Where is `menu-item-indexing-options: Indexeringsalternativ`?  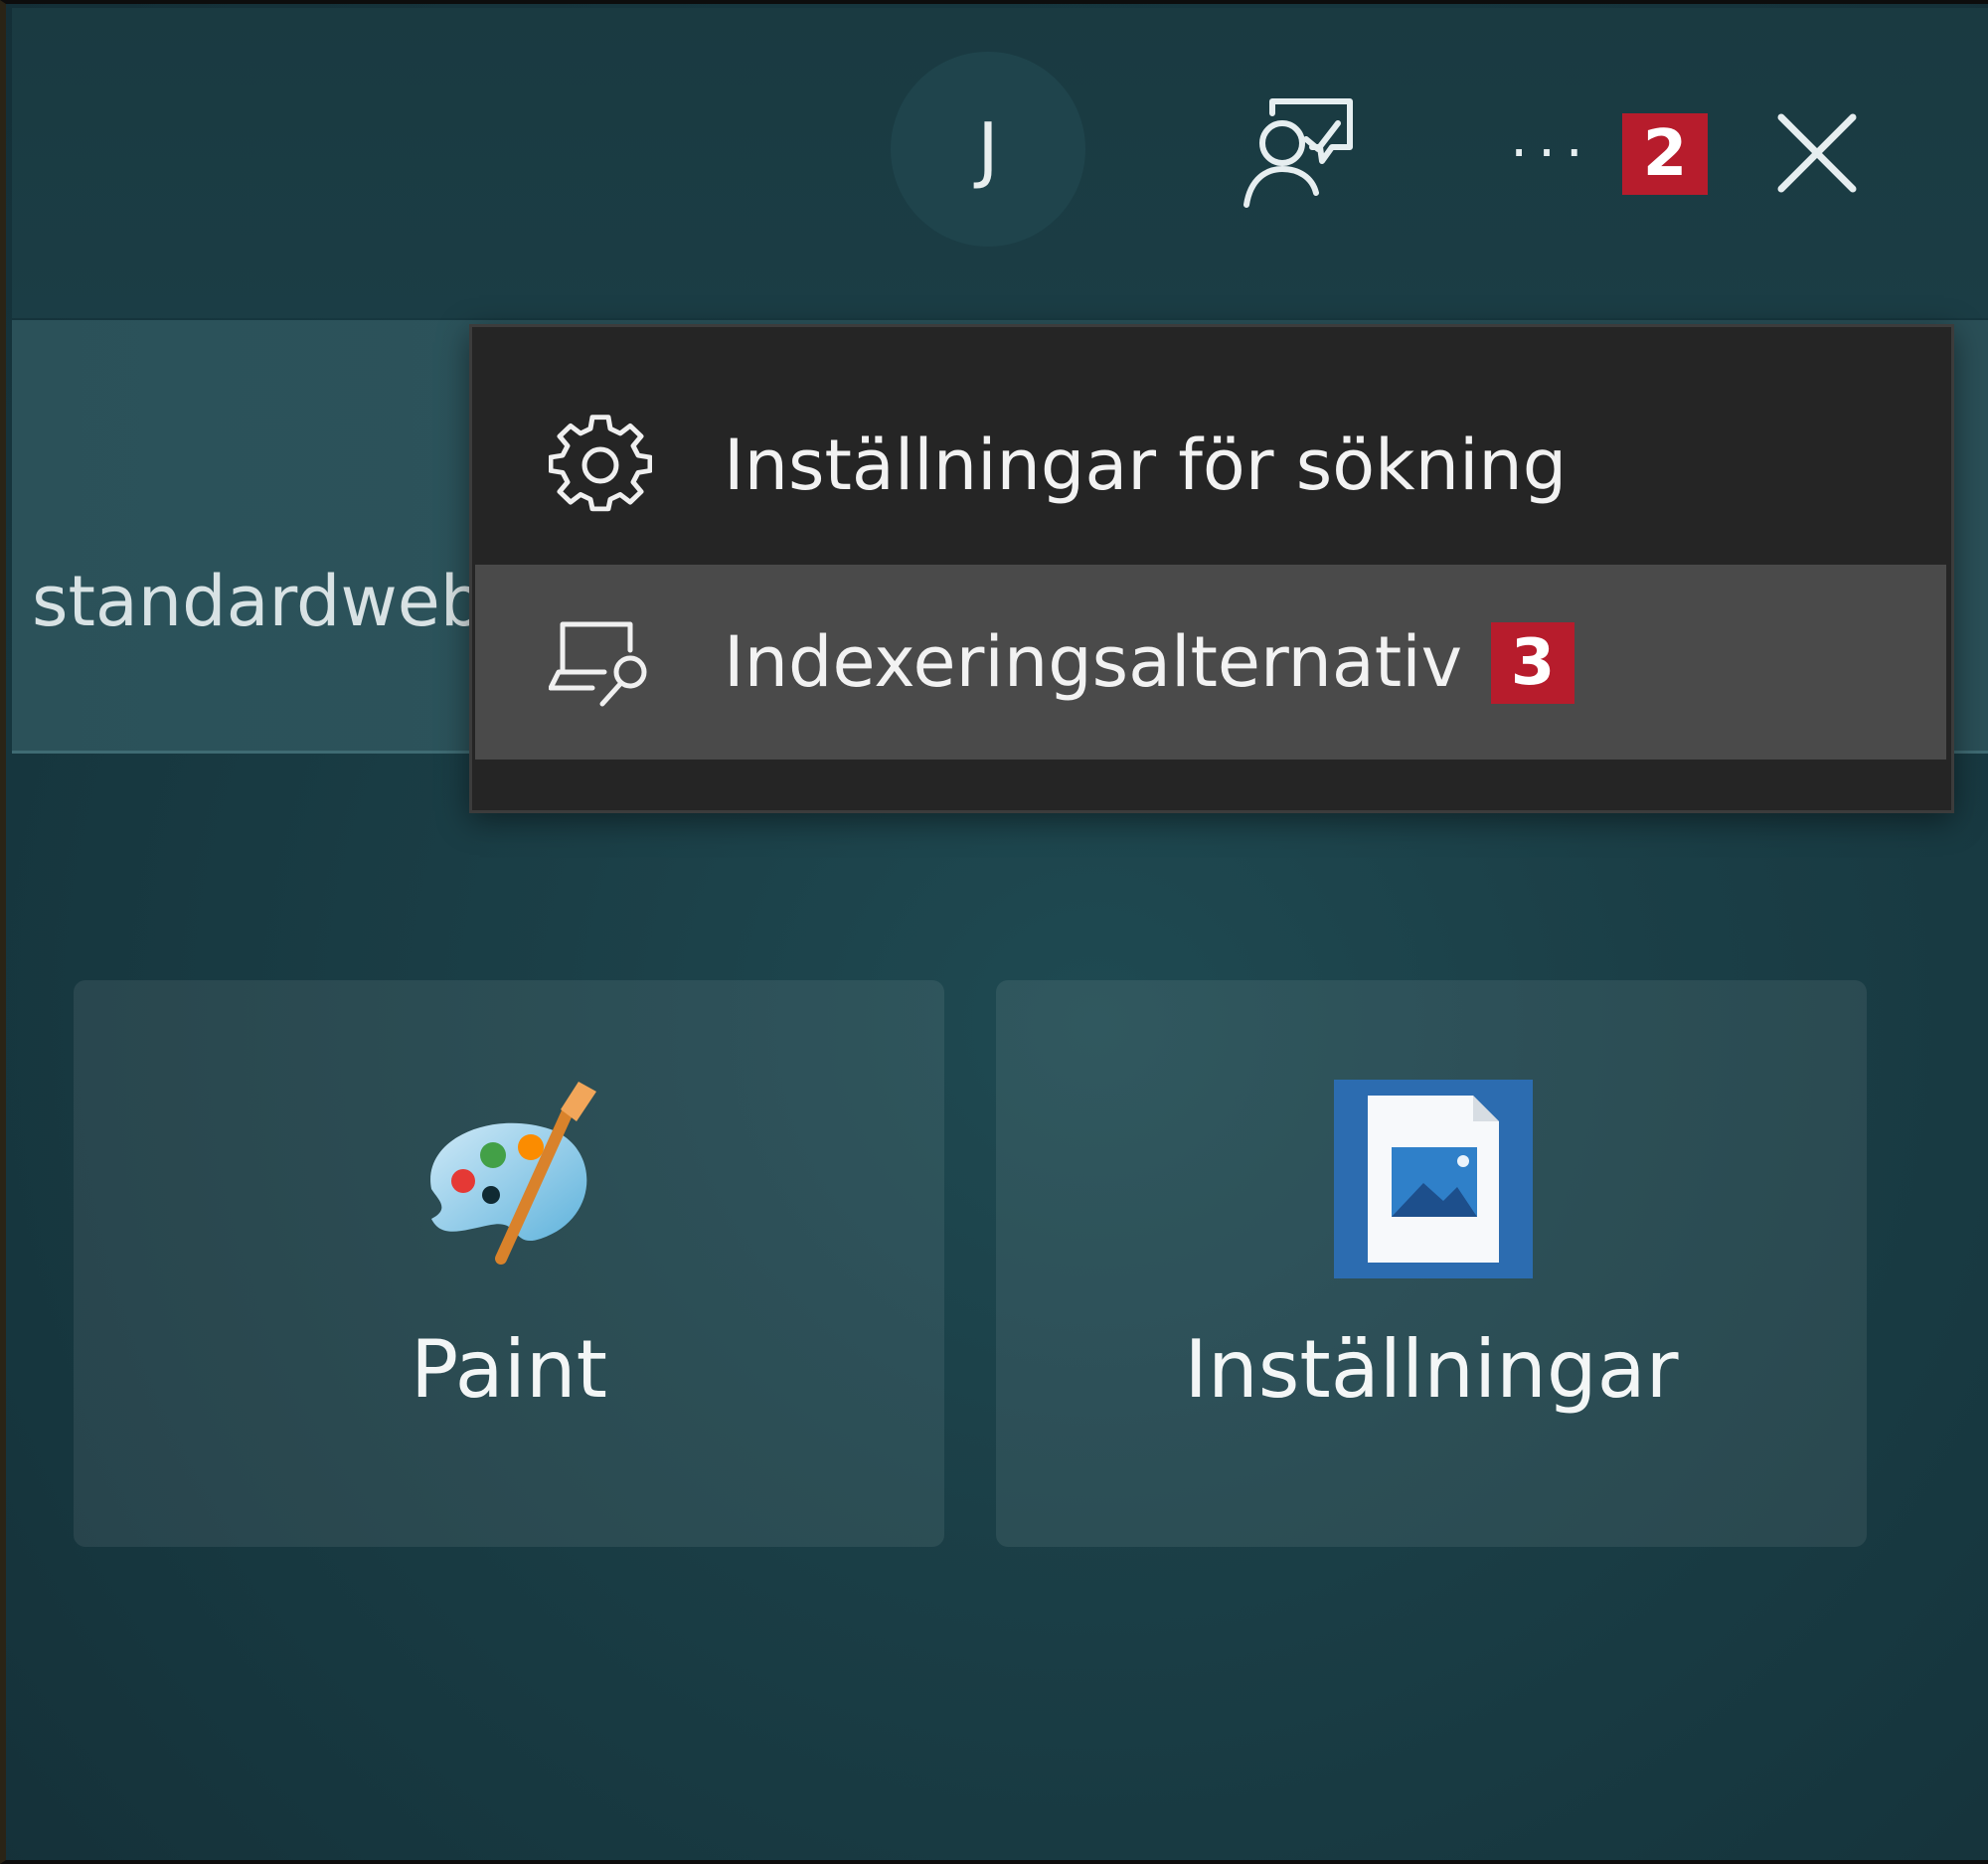 menu-item-indexing-options: Indexeringsalternativ is located at coordinates (1210, 662).